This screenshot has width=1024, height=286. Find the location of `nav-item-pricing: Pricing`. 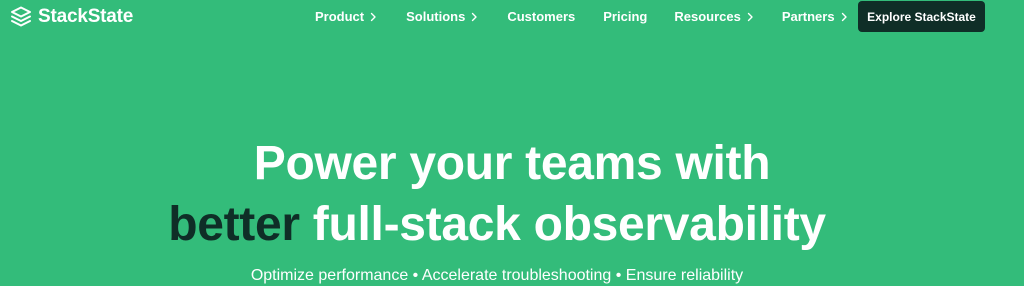

nav-item-pricing: Pricing is located at coordinates (625, 17).